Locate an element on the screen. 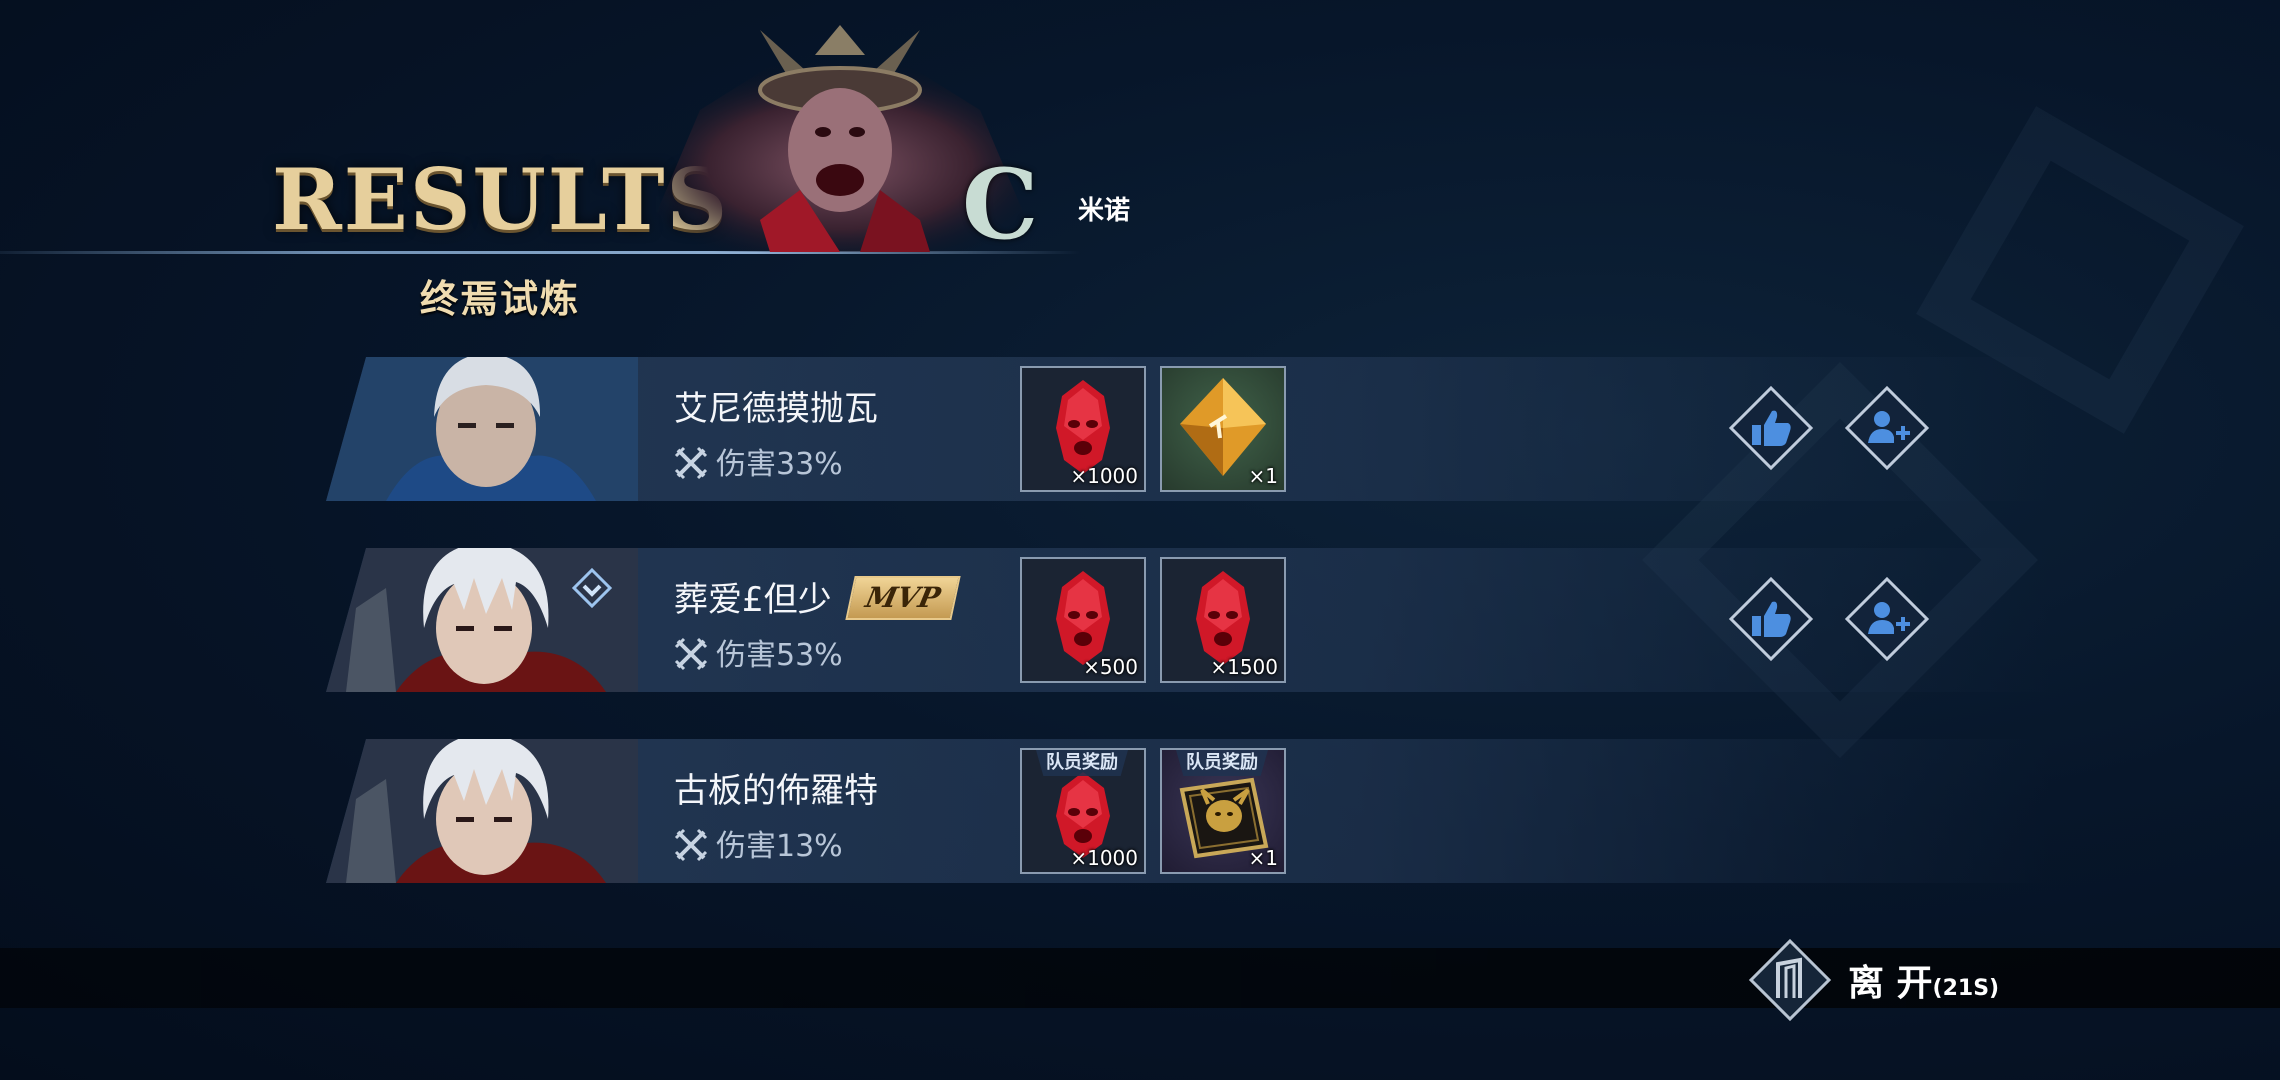 The width and height of the screenshot is (2280, 1080). damage-percent: 13% is located at coordinates (809, 846).